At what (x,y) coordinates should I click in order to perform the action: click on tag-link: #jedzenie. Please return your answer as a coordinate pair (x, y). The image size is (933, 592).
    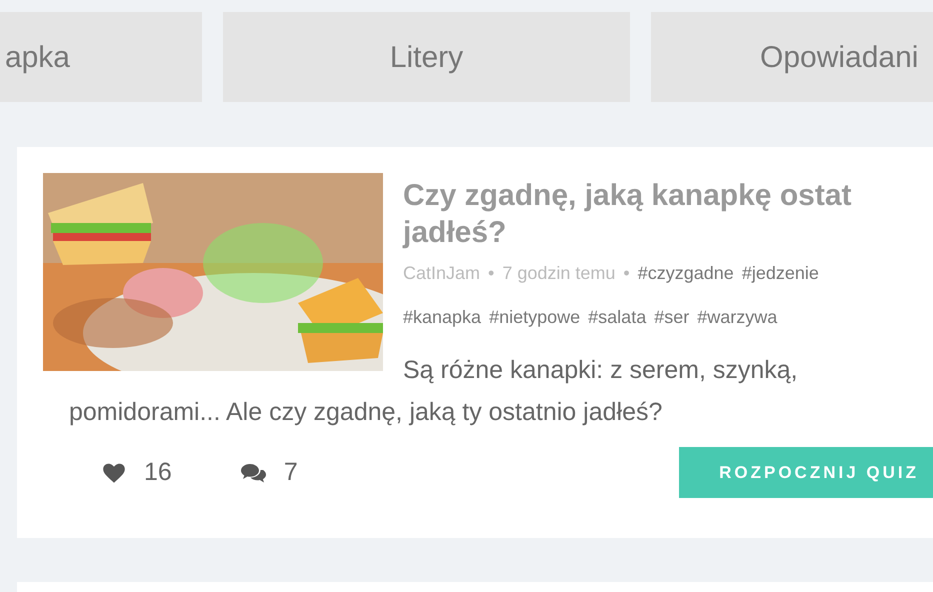
    Looking at the image, I should click on (780, 273).